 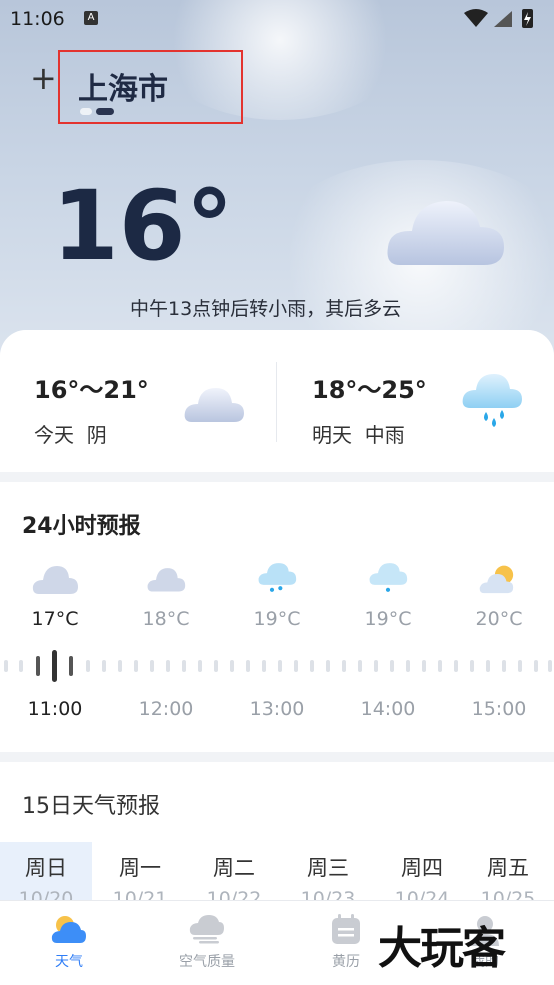 What do you see at coordinates (266, 309) in the screenshot?
I see `forecast-note: 中午13点钟后转小雨，其后多云` at bounding box center [266, 309].